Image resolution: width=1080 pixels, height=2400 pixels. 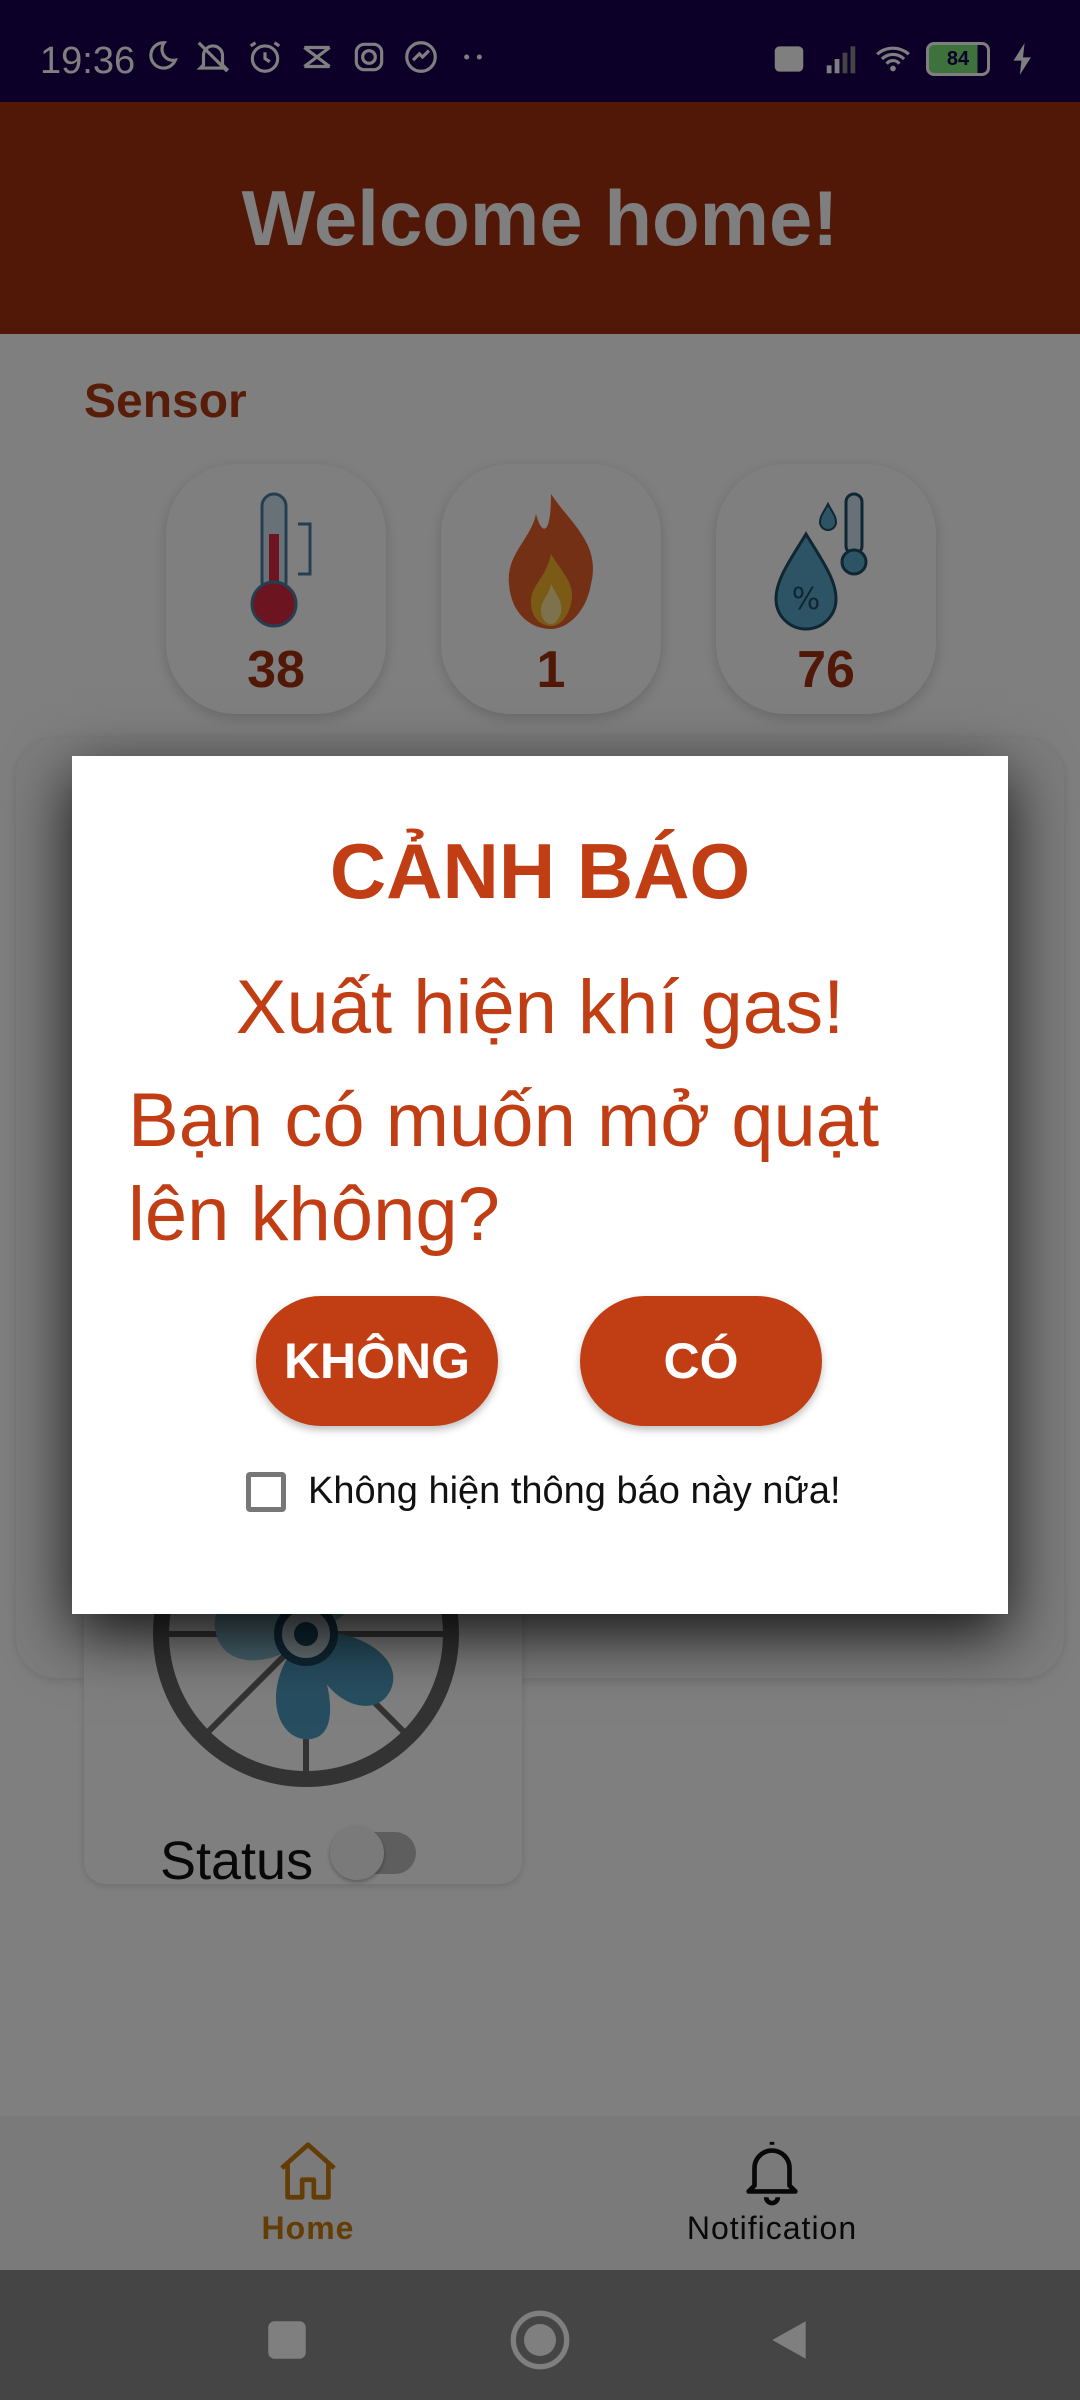 I want to click on dont-show-again-row: Không hiện thông báo này nữa!, so click(x=543, y=1491).